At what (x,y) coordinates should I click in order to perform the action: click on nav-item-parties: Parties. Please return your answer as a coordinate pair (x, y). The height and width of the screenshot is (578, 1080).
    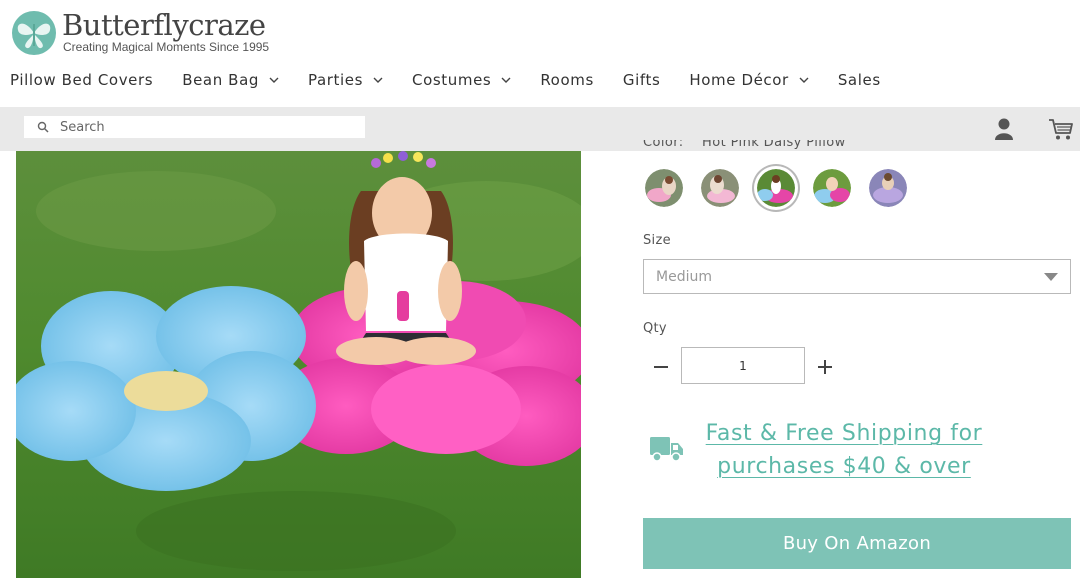
    Looking at the image, I should click on (345, 80).